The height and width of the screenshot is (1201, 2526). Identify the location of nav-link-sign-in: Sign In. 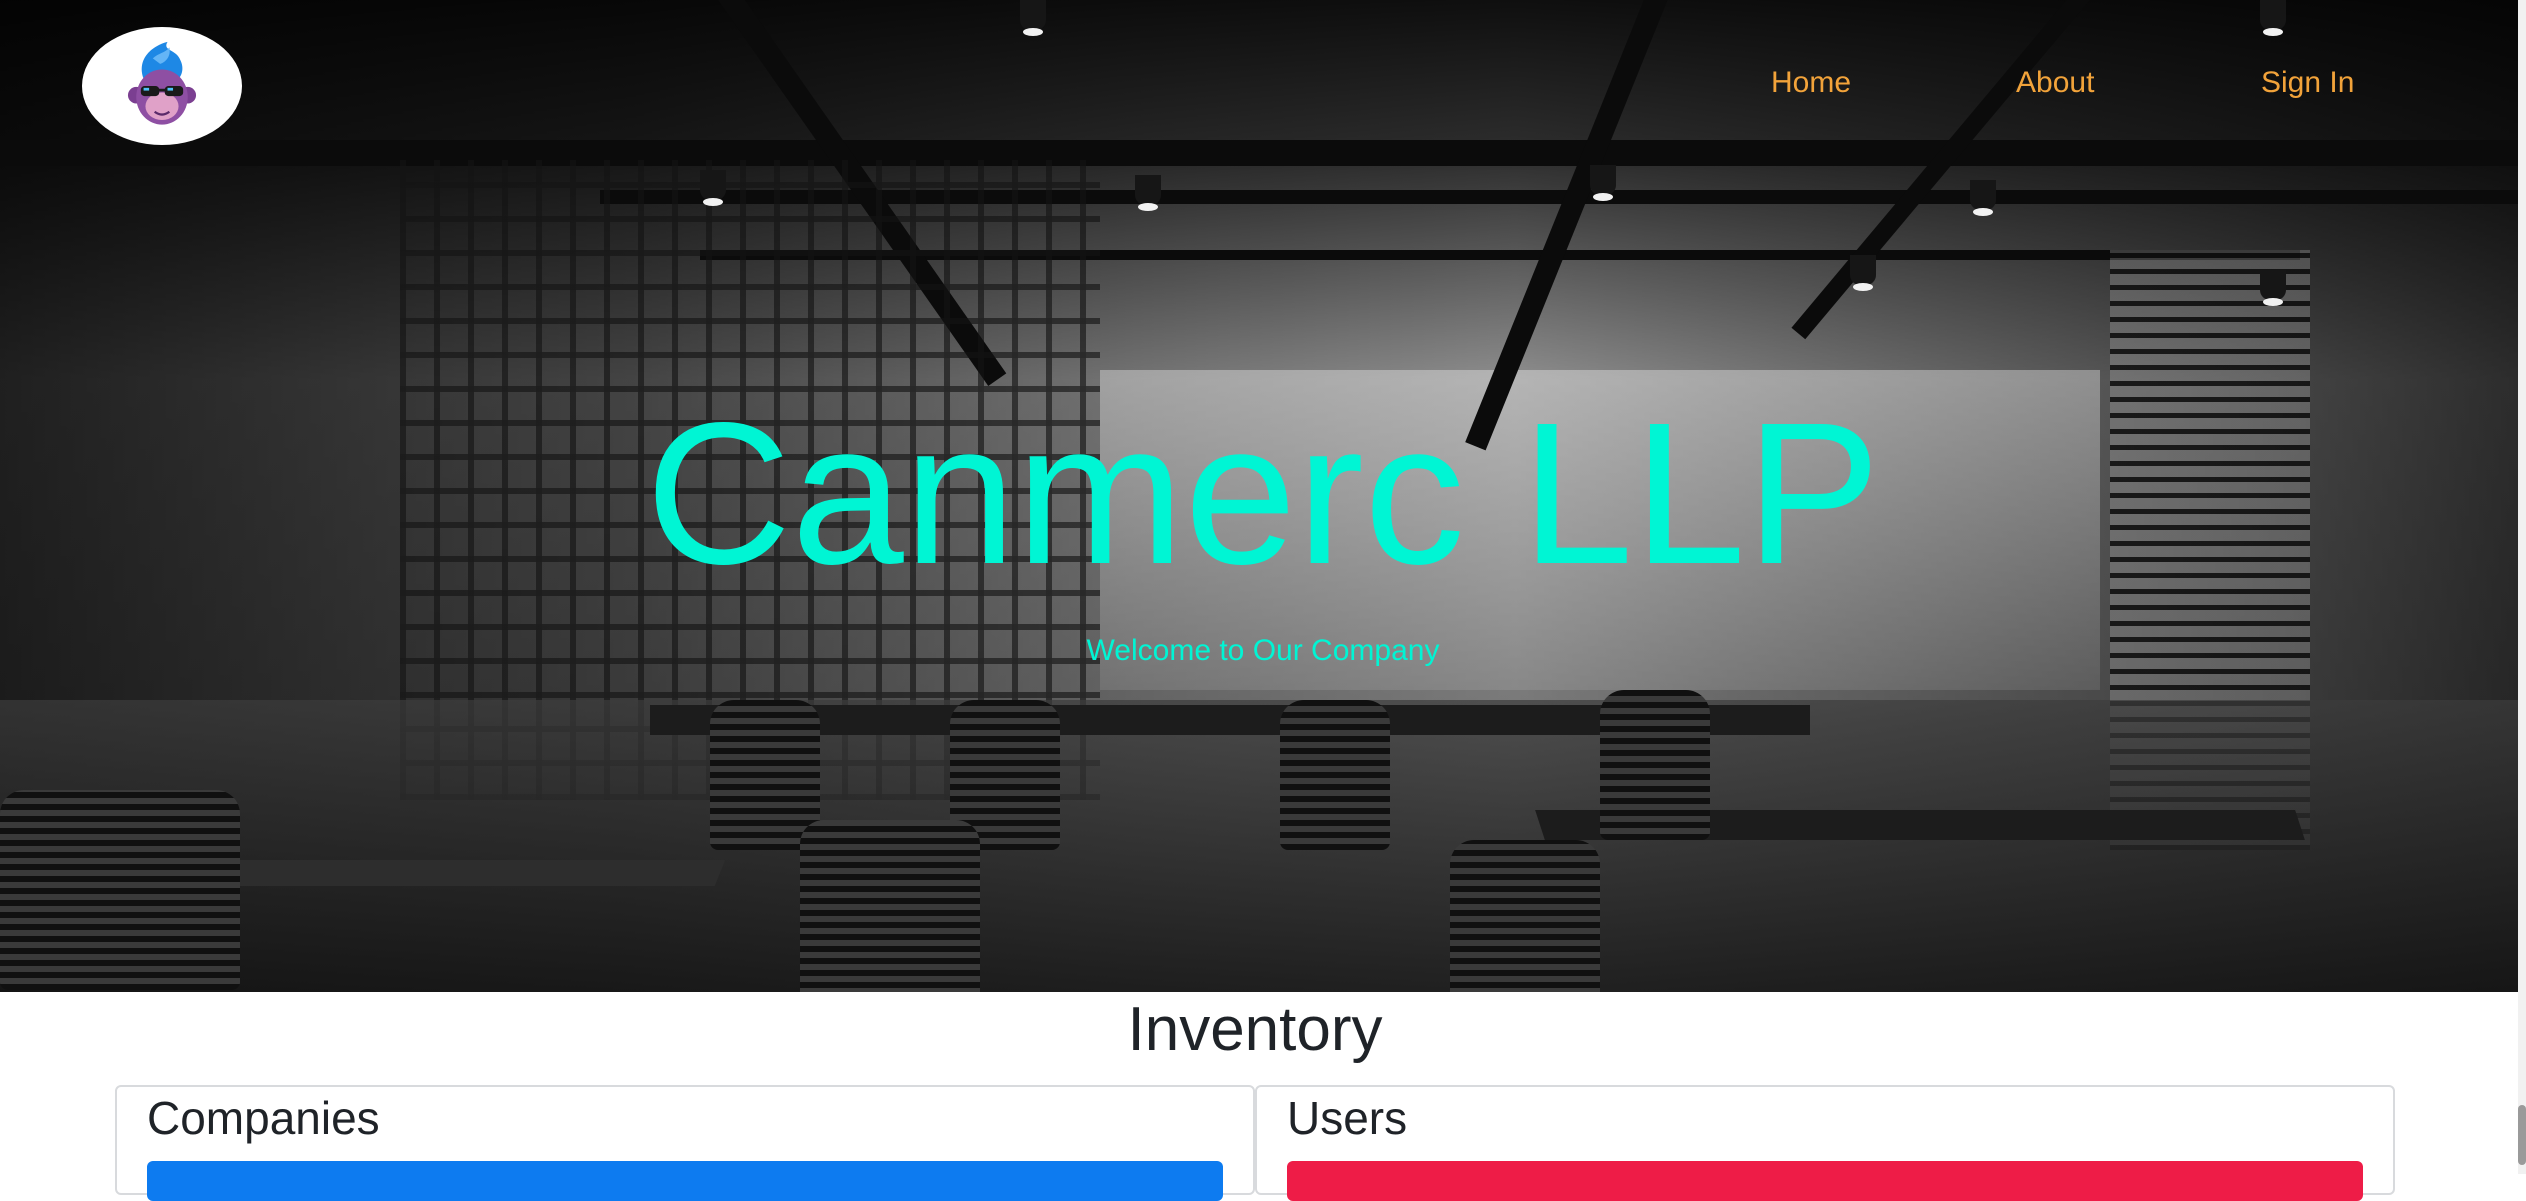
(2307, 83).